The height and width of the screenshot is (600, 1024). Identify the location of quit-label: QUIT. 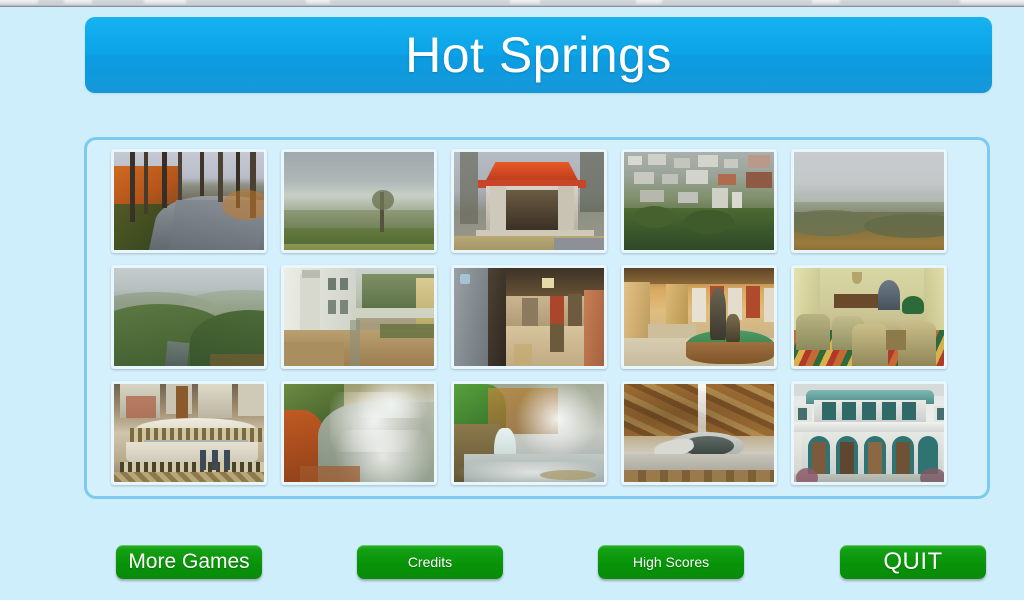
(913, 561).